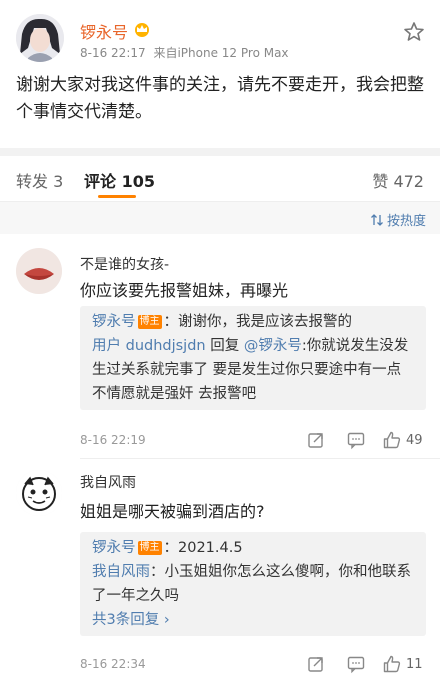 This screenshot has height=684, width=440. I want to click on active-tab-indicator, so click(117, 196).